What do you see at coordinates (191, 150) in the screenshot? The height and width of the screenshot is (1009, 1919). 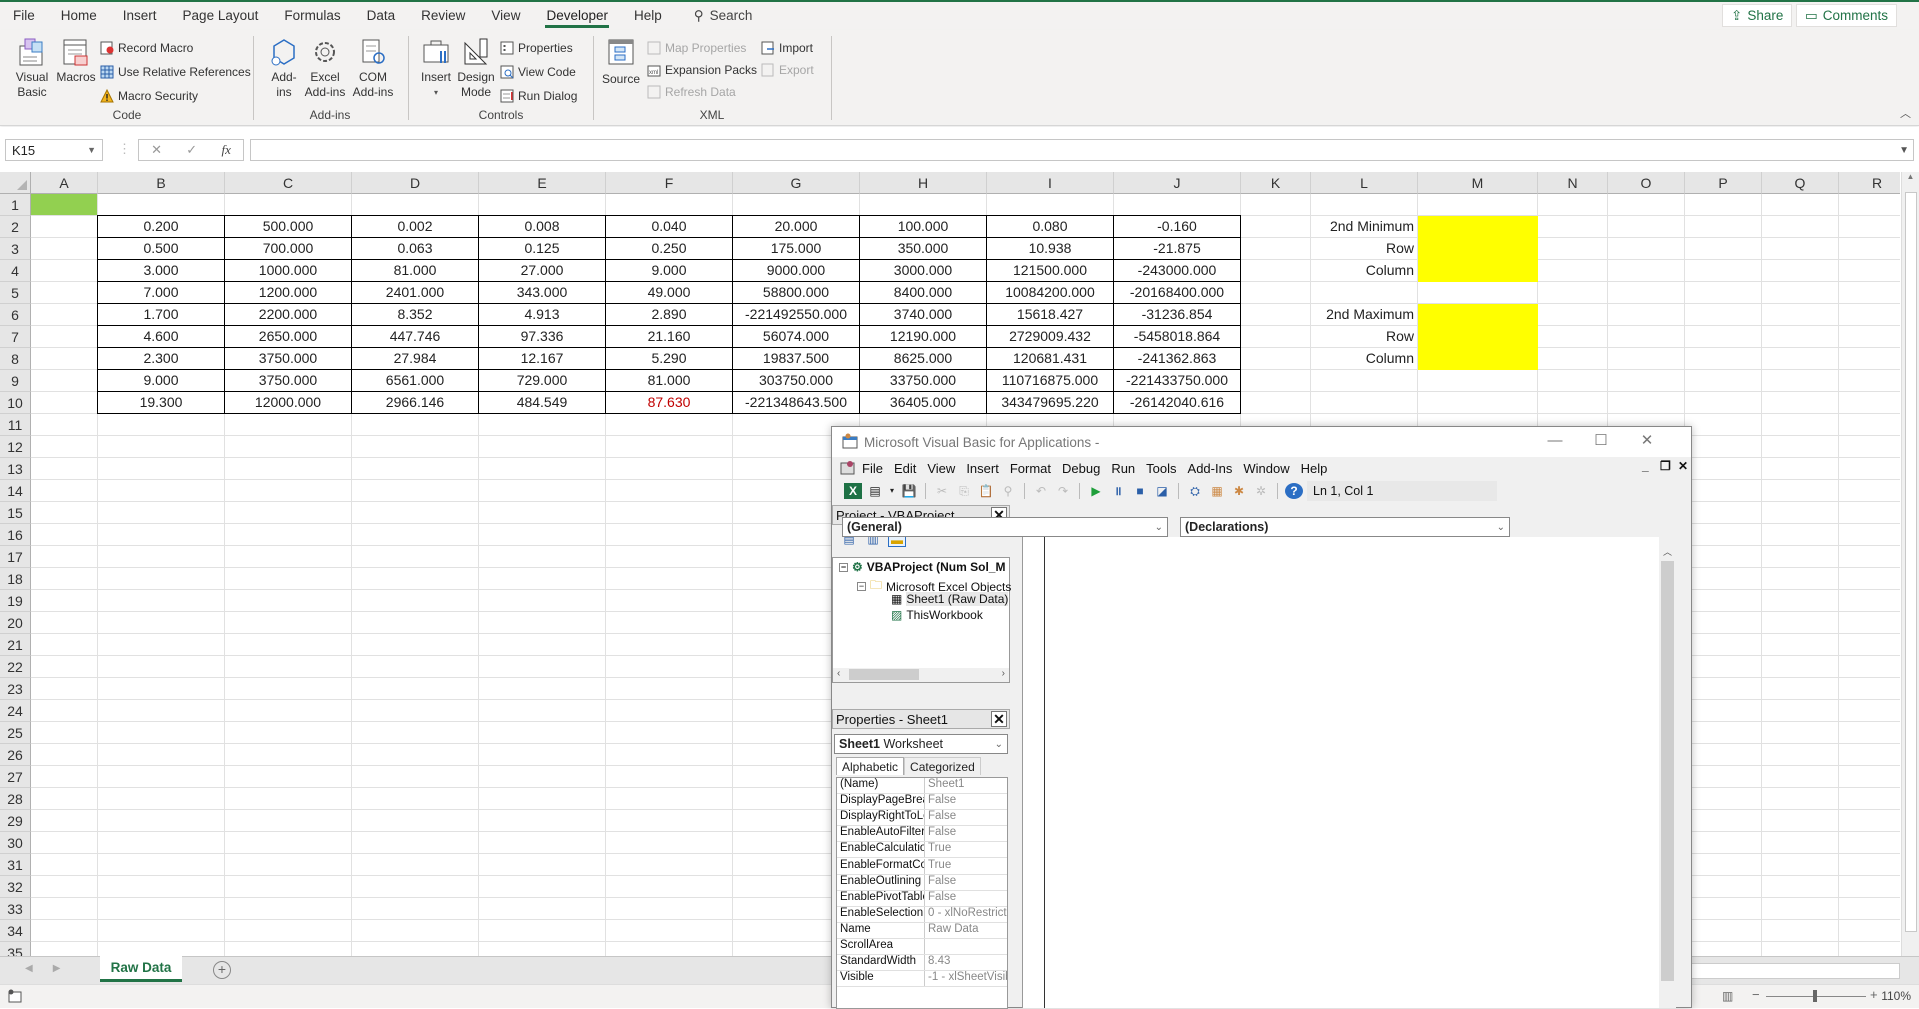 I see `enter-icon: ✓` at bounding box center [191, 150].